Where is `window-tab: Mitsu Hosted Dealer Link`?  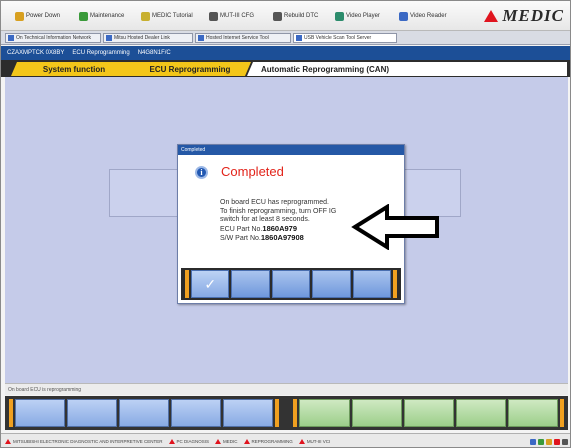 window-tab: Mitsu Hosted Dealer Link is located at coordinates (148, 38).